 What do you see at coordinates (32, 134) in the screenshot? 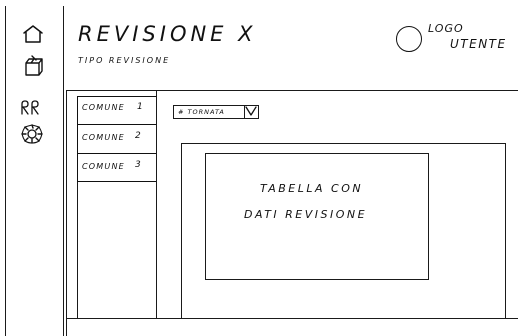
I see `gear-icon` at bounding box center [32, 134].